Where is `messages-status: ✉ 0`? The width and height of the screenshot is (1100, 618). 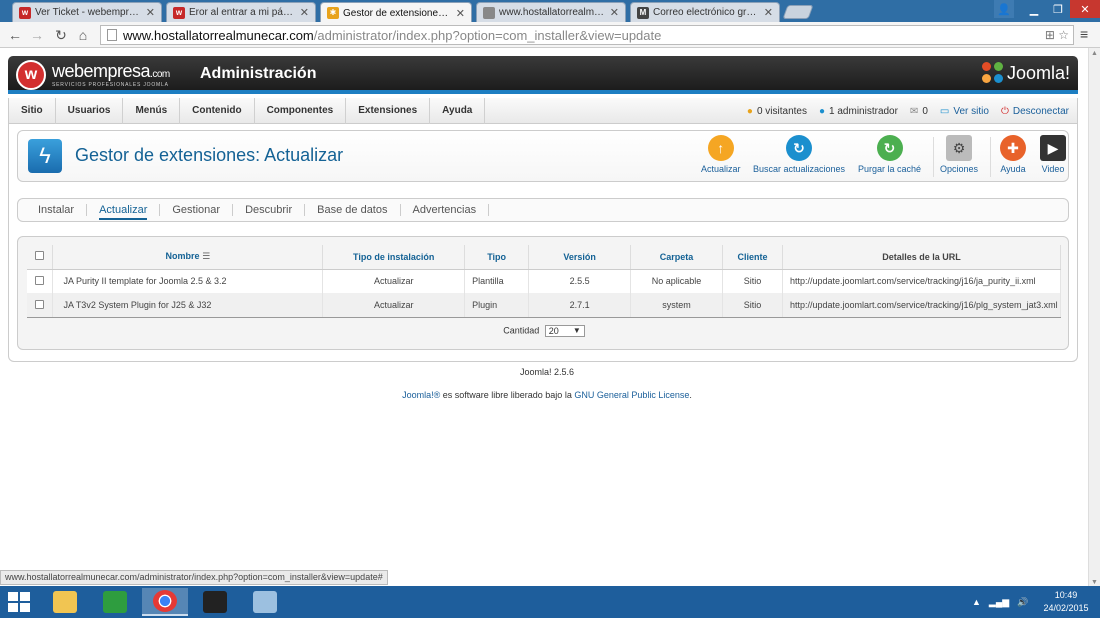
messages-status: ✉ 0 is located at coordinates (919, 111).